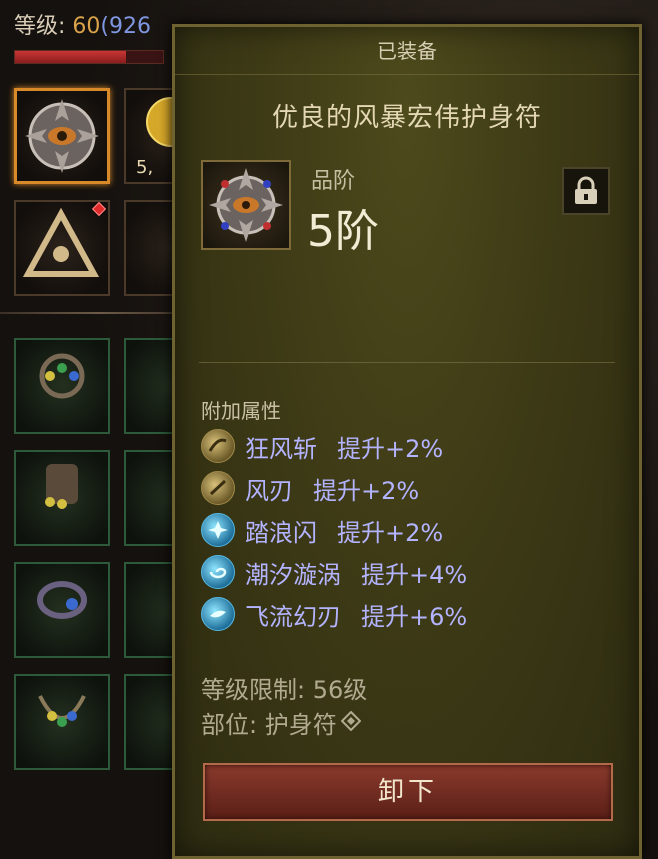 The image size is (658, 859). What do you see at coordinates (125, 26) in the screenshot?
I see `level-extra: (926` at bounding box center [125, 26].